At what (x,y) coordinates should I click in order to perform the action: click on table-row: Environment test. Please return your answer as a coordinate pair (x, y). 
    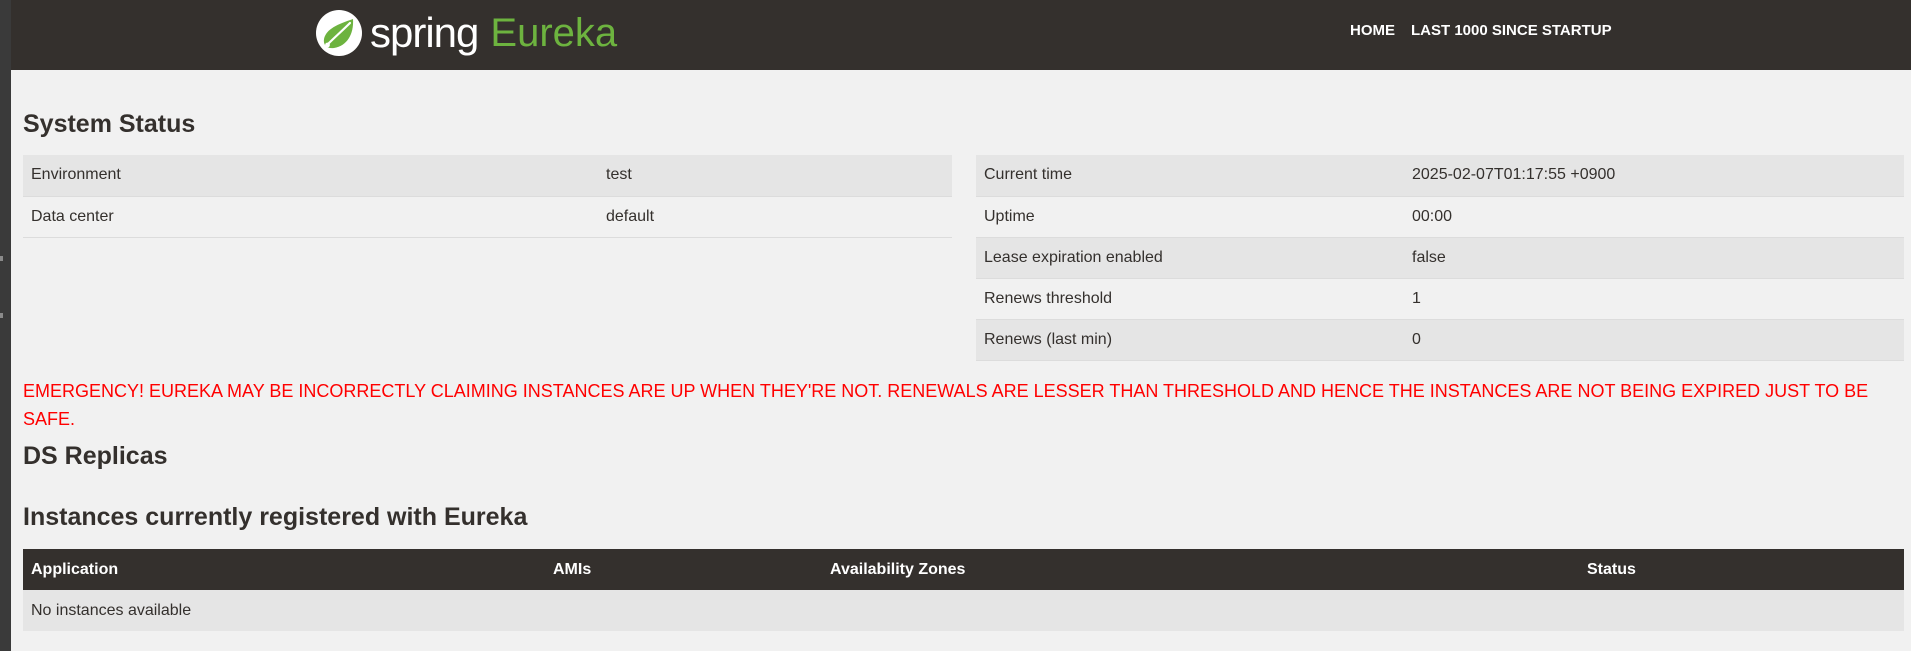
    Looking at the image, I should click on (487, 176).